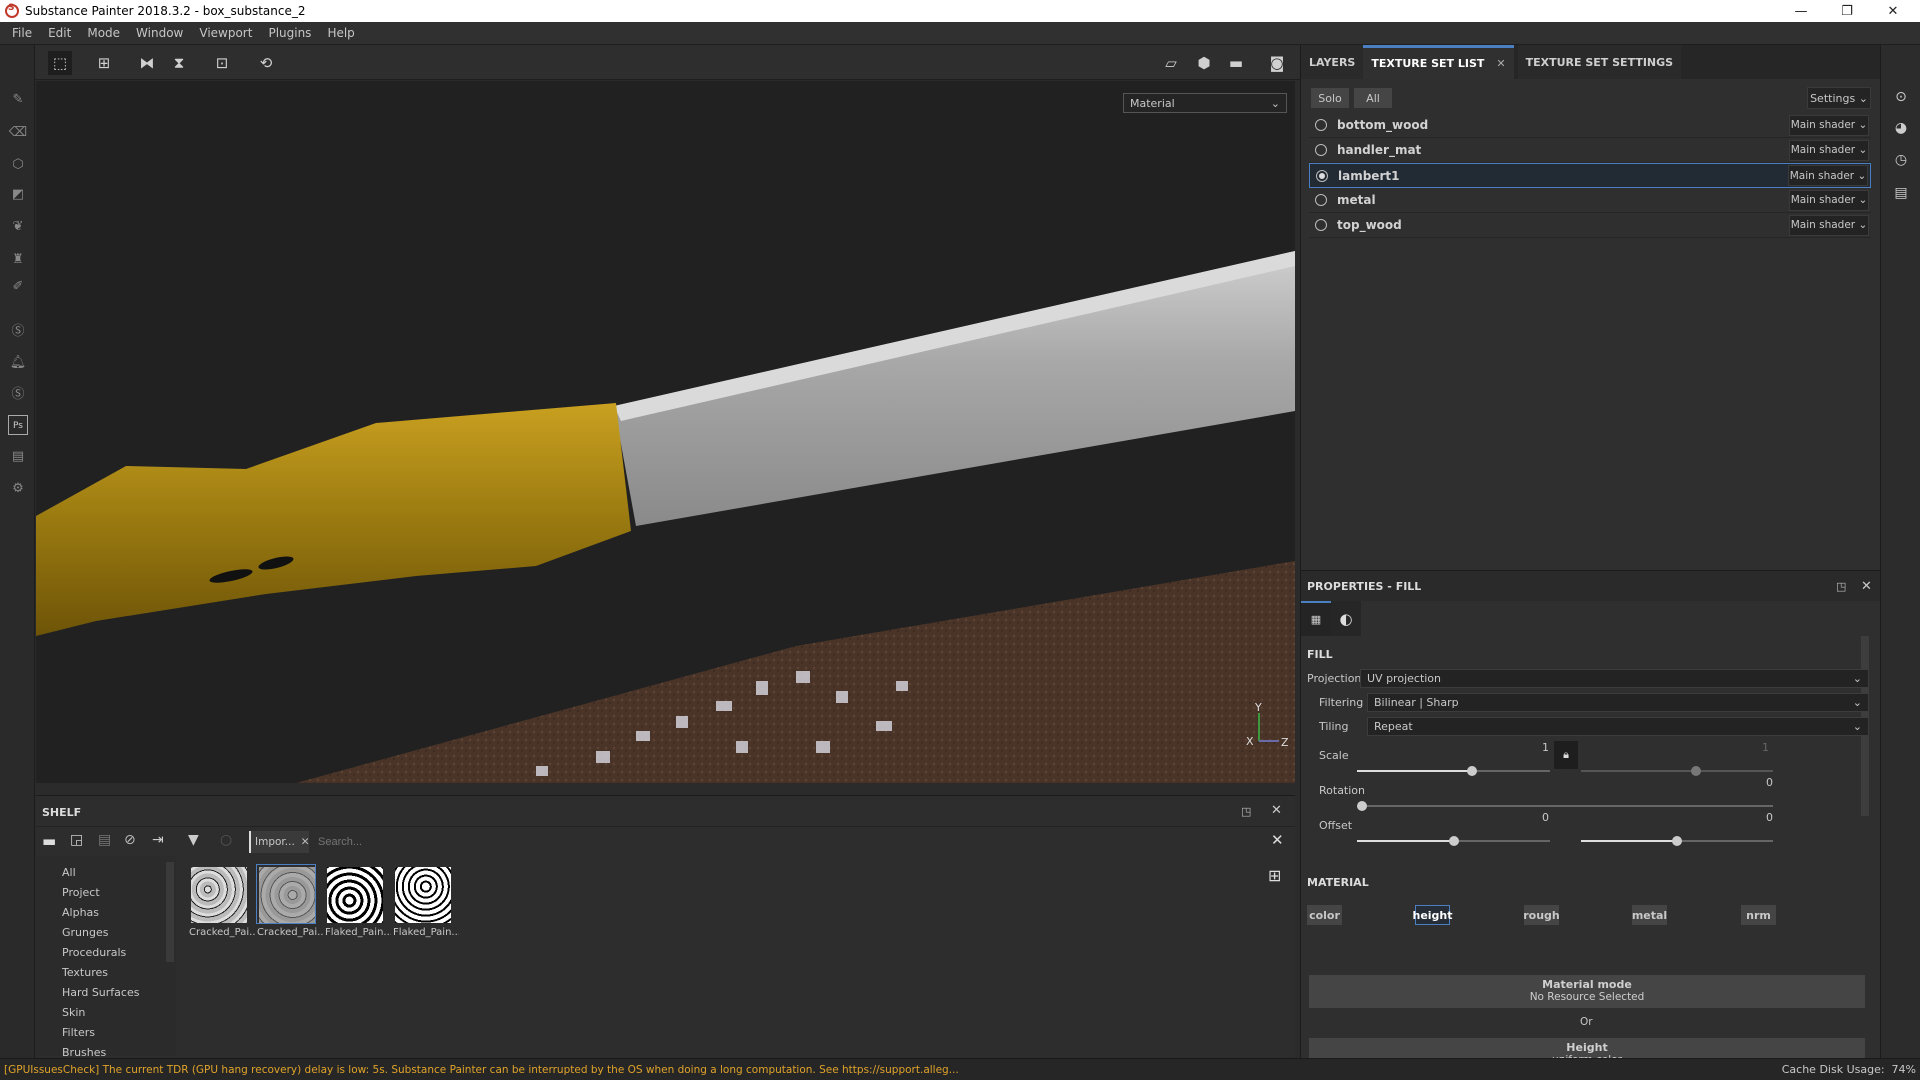 Image resolution: width=1920 pixels, height=1080 pixels. What do you see at coordinates (85, 972) in the screenshot?
I see `shelf-category: Textures` at bounding box center [85, 972].